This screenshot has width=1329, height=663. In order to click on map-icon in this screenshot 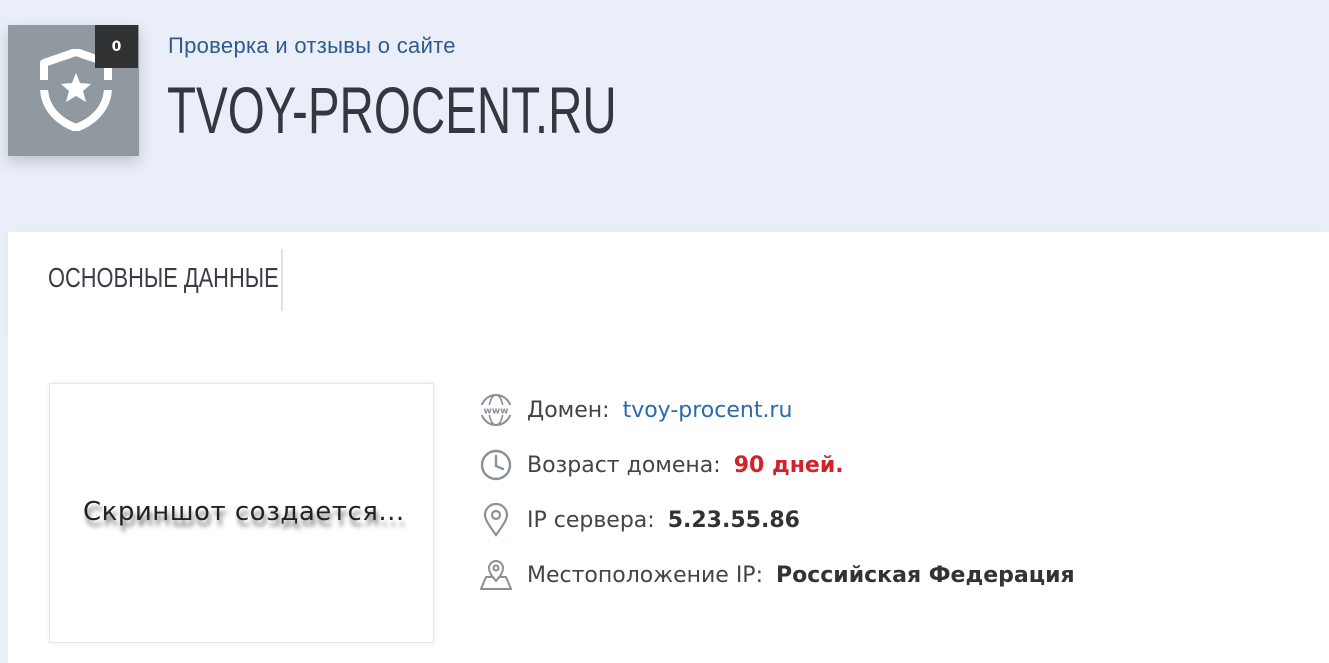, I will do `click(496, 575)`.